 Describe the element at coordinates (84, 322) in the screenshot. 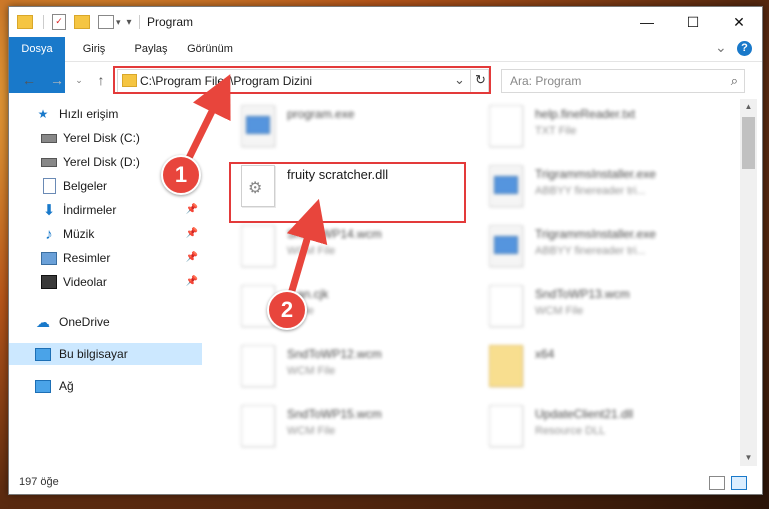

I see `sidebar-item-label: OneDrive` at that location.